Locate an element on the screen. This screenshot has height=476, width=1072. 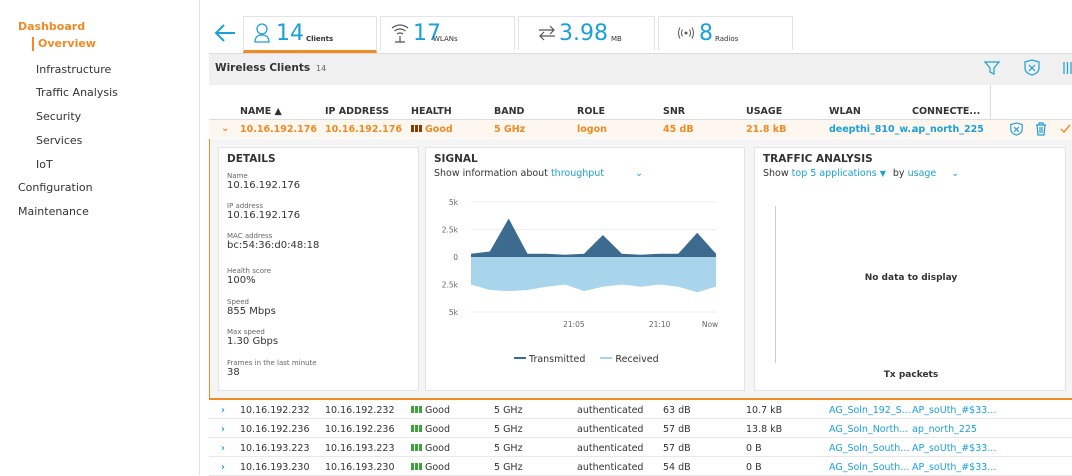
cell-ip: 10.16.192.176 is located at coordinates (363, 129).